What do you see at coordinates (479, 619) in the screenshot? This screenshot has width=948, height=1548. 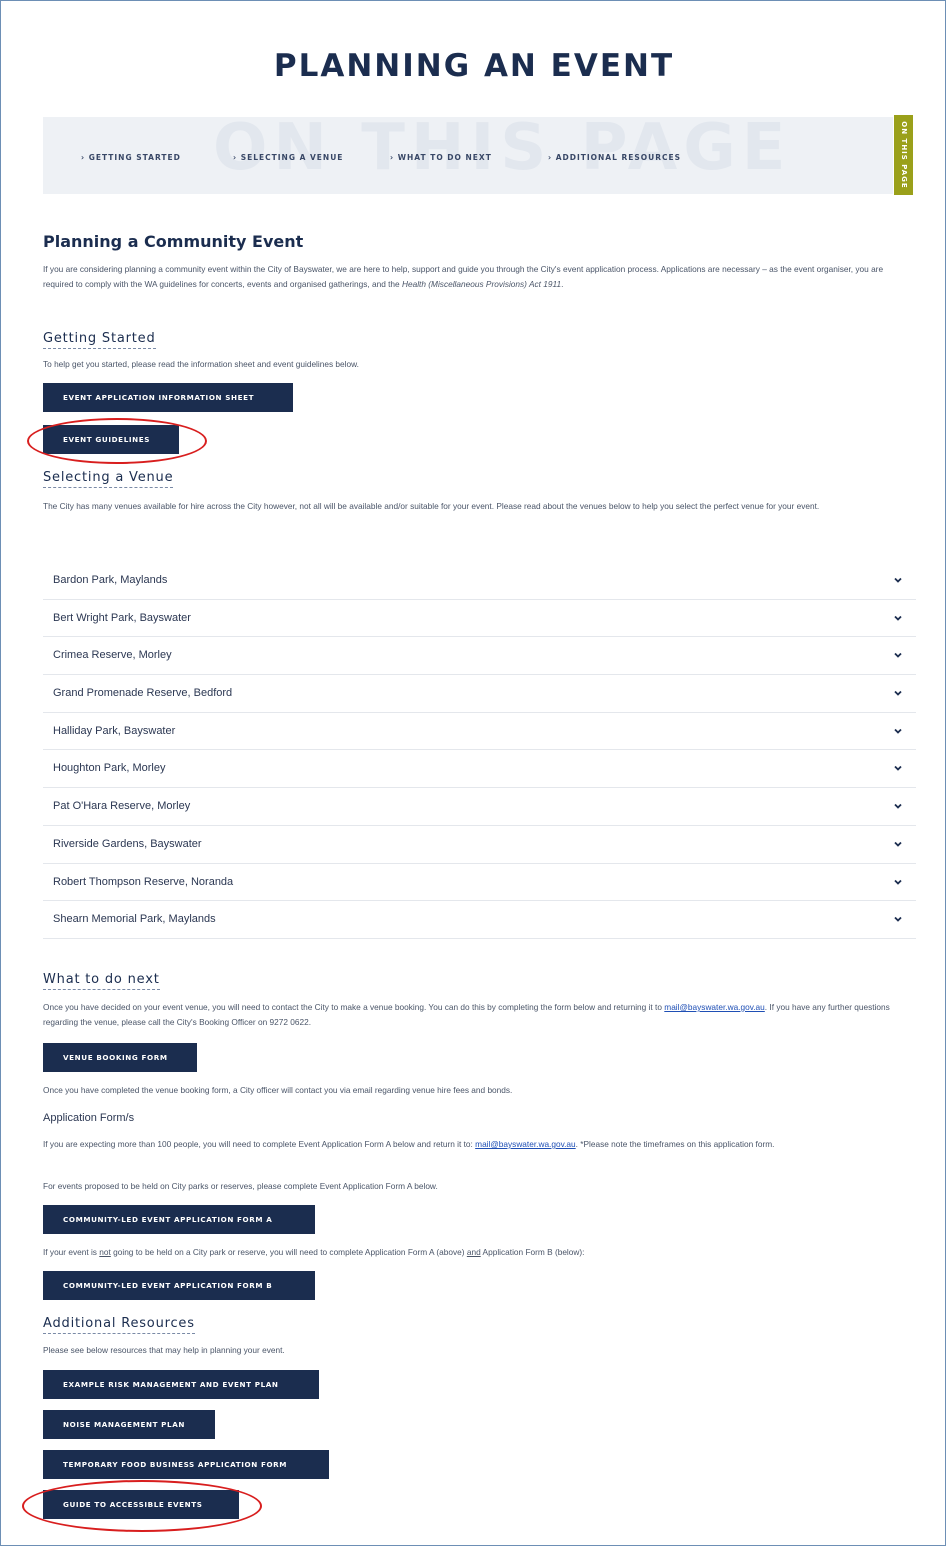 I see `accordion-item-bert-wright-park: Bert Wright Park, Bayswater` at bounding box center [479, 619].